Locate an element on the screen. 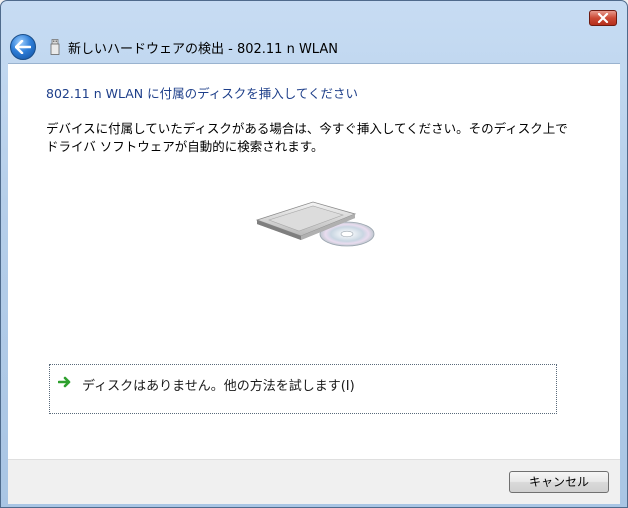 The image size is (628, 508). button-bar: キャンセル is located at coordinates (314, 481).